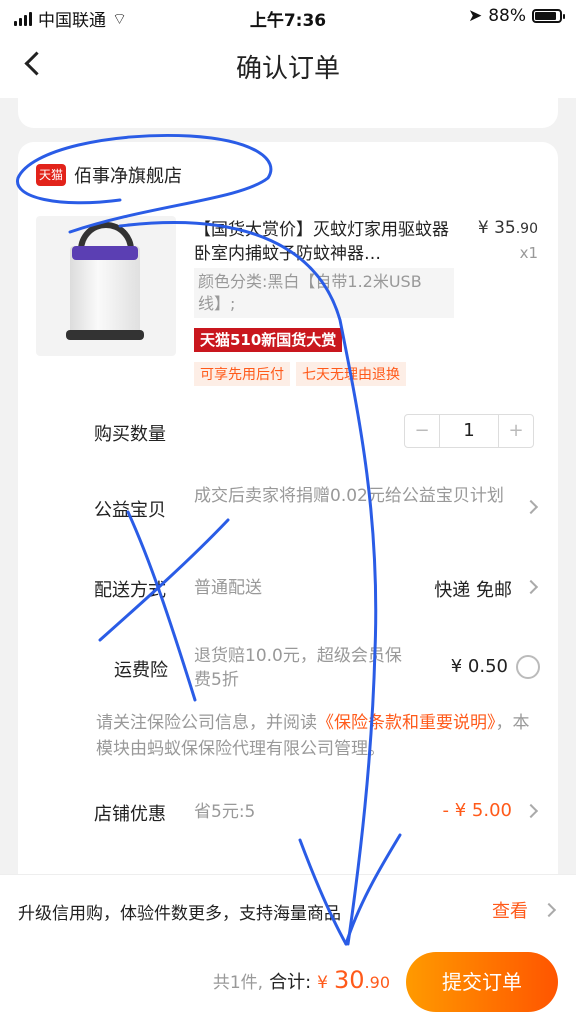  What do you see at coordinates (128, 176) in the screenshot?
I see `store-name: 佰事净旗舰店` at bounding box center [128, 176].